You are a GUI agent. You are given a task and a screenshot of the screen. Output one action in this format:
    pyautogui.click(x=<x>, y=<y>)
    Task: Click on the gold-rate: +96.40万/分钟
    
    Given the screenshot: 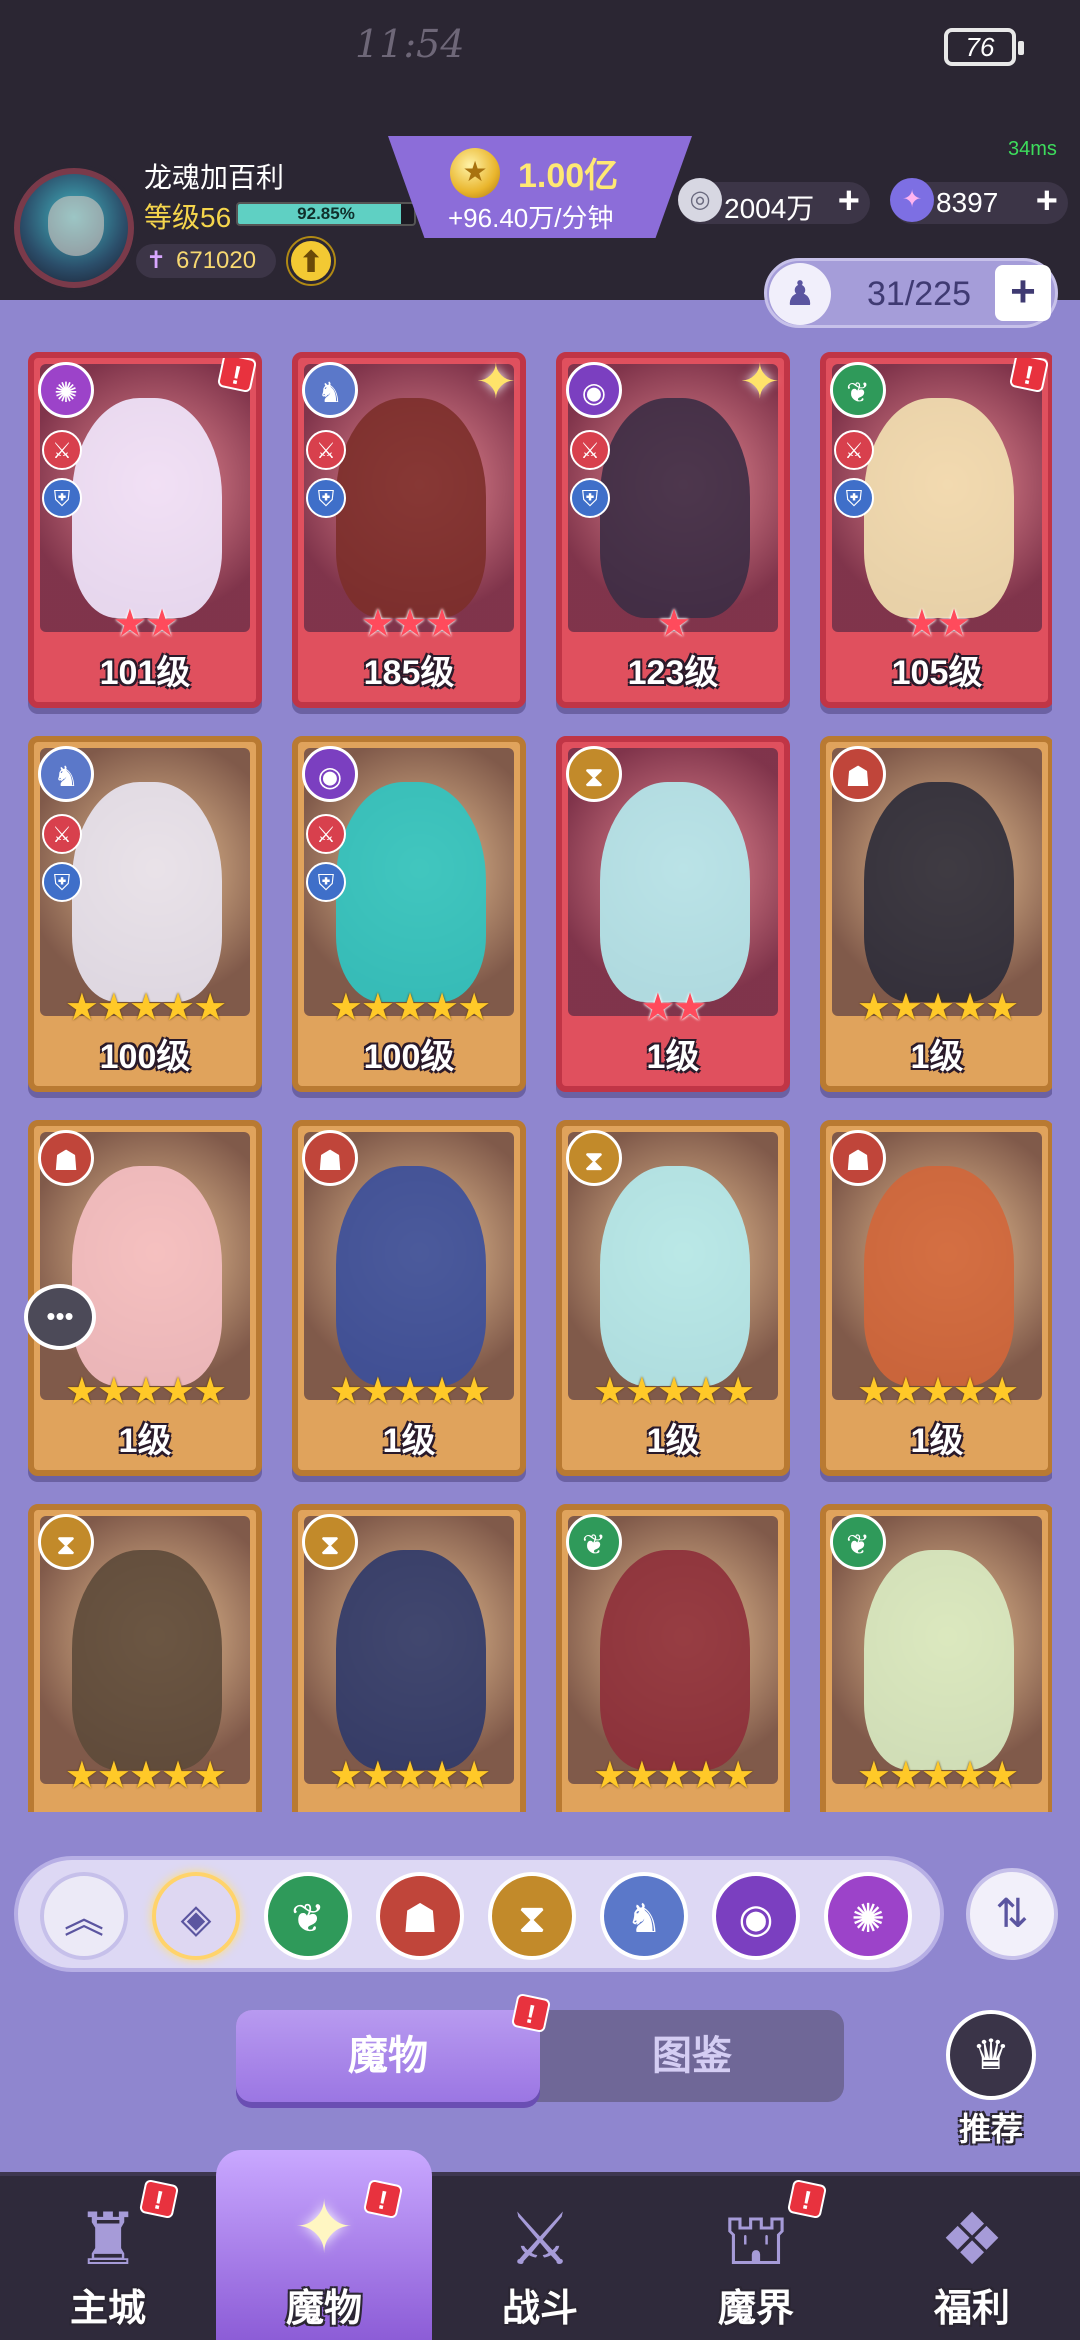 What is the action you would take?
    pyautogui.click(x=531, y=218)
    